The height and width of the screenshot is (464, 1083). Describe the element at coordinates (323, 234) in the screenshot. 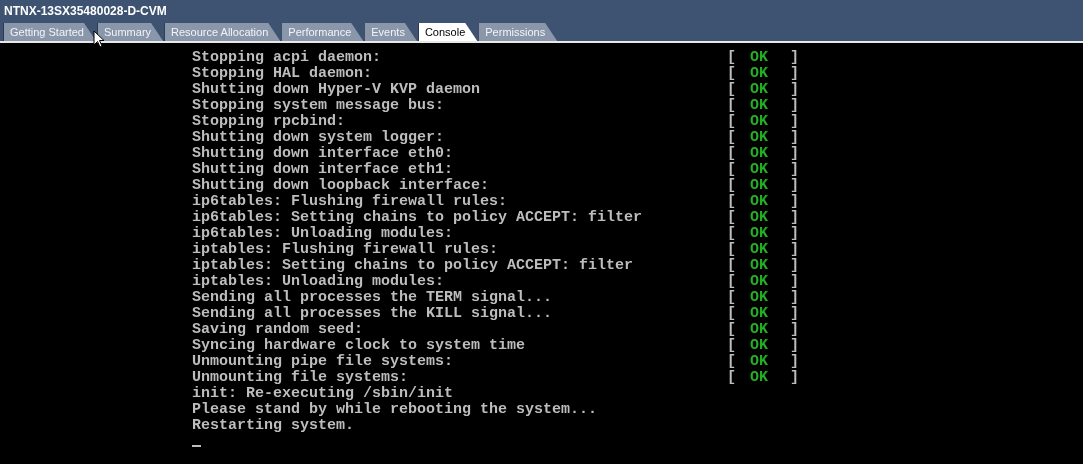

I see `console-line: ip6tables: Unloading modules:` at that location.